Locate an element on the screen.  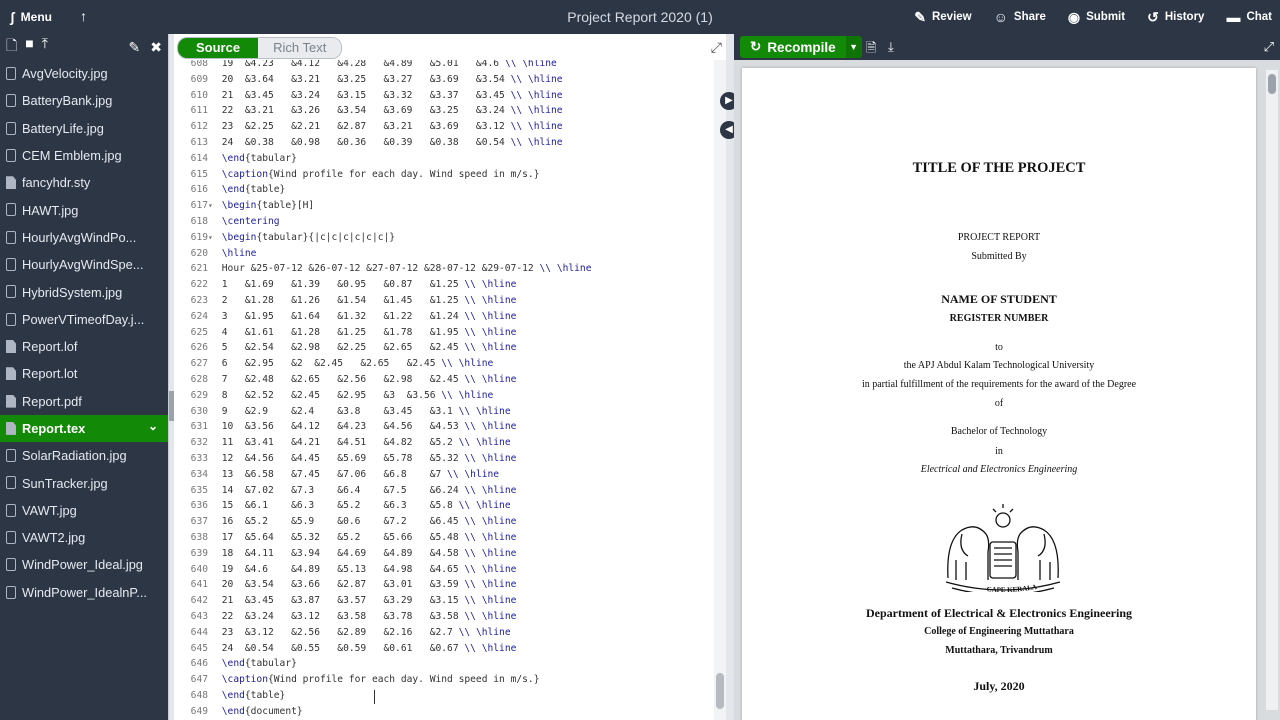
submit-button: ◉ Submit is located at coordinates (1096, 17).